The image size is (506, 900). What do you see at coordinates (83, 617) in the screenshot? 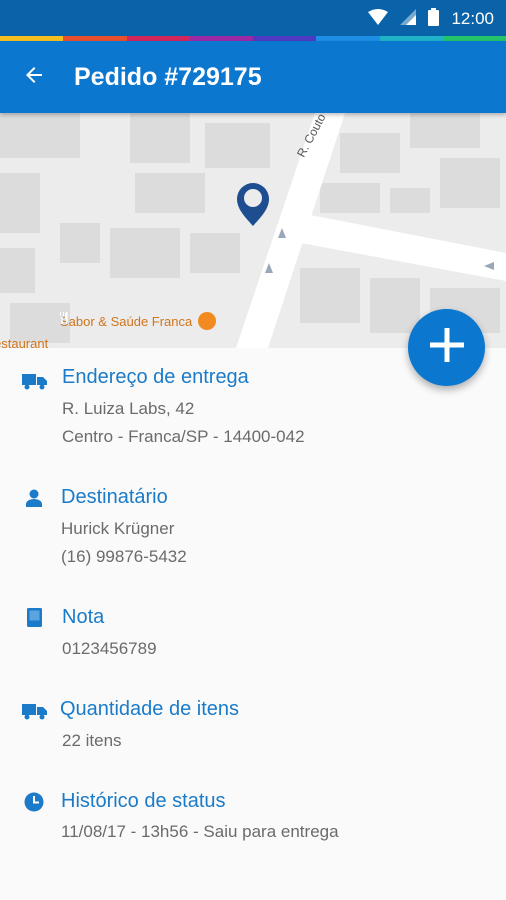
I see `section-title: Nota` at bounding box center [83, 617].